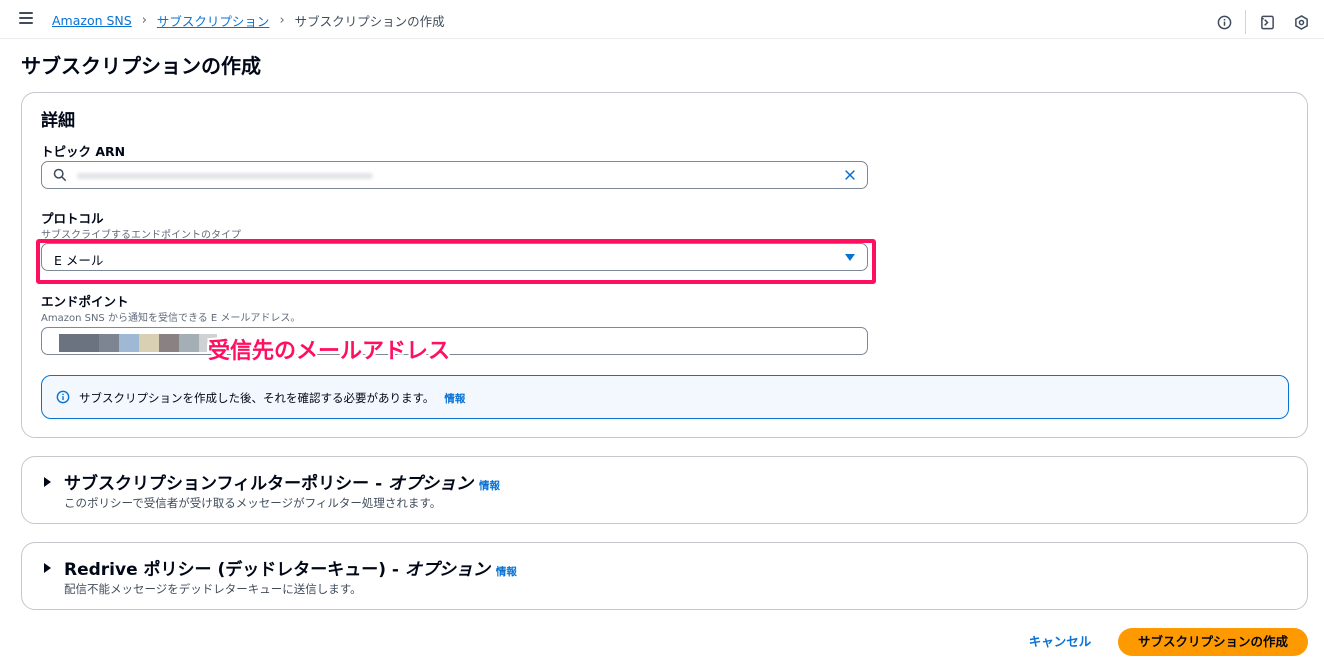  I want to click on redrive-policy-title: Redrive ポリシー (デッドレターキュー) - オプション 情報, so click(290, 567).